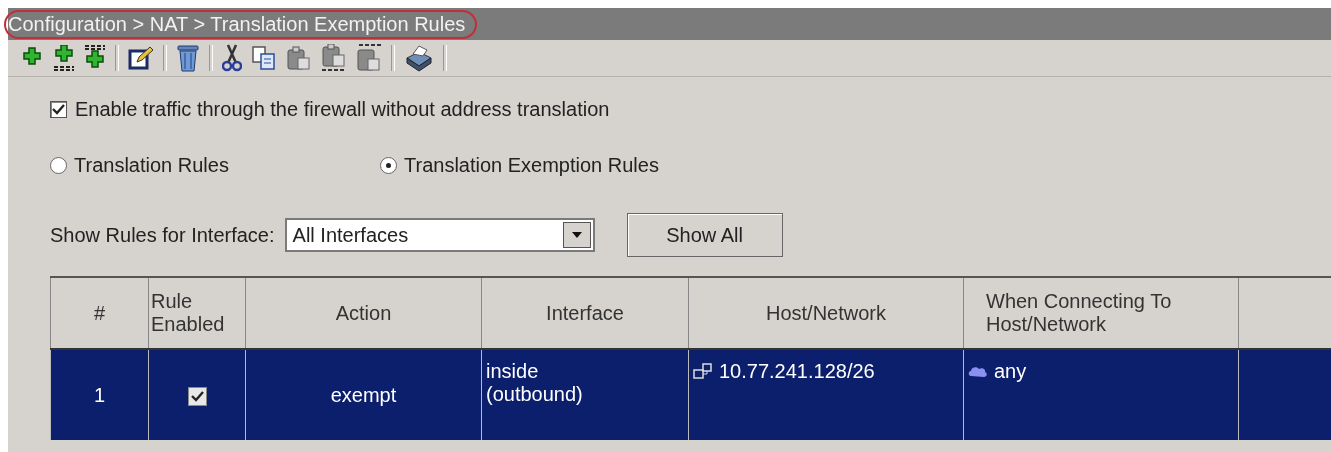  Describe the element at coordinates (363, 313) in the screenshot. I see `column-header: Action` at that location.